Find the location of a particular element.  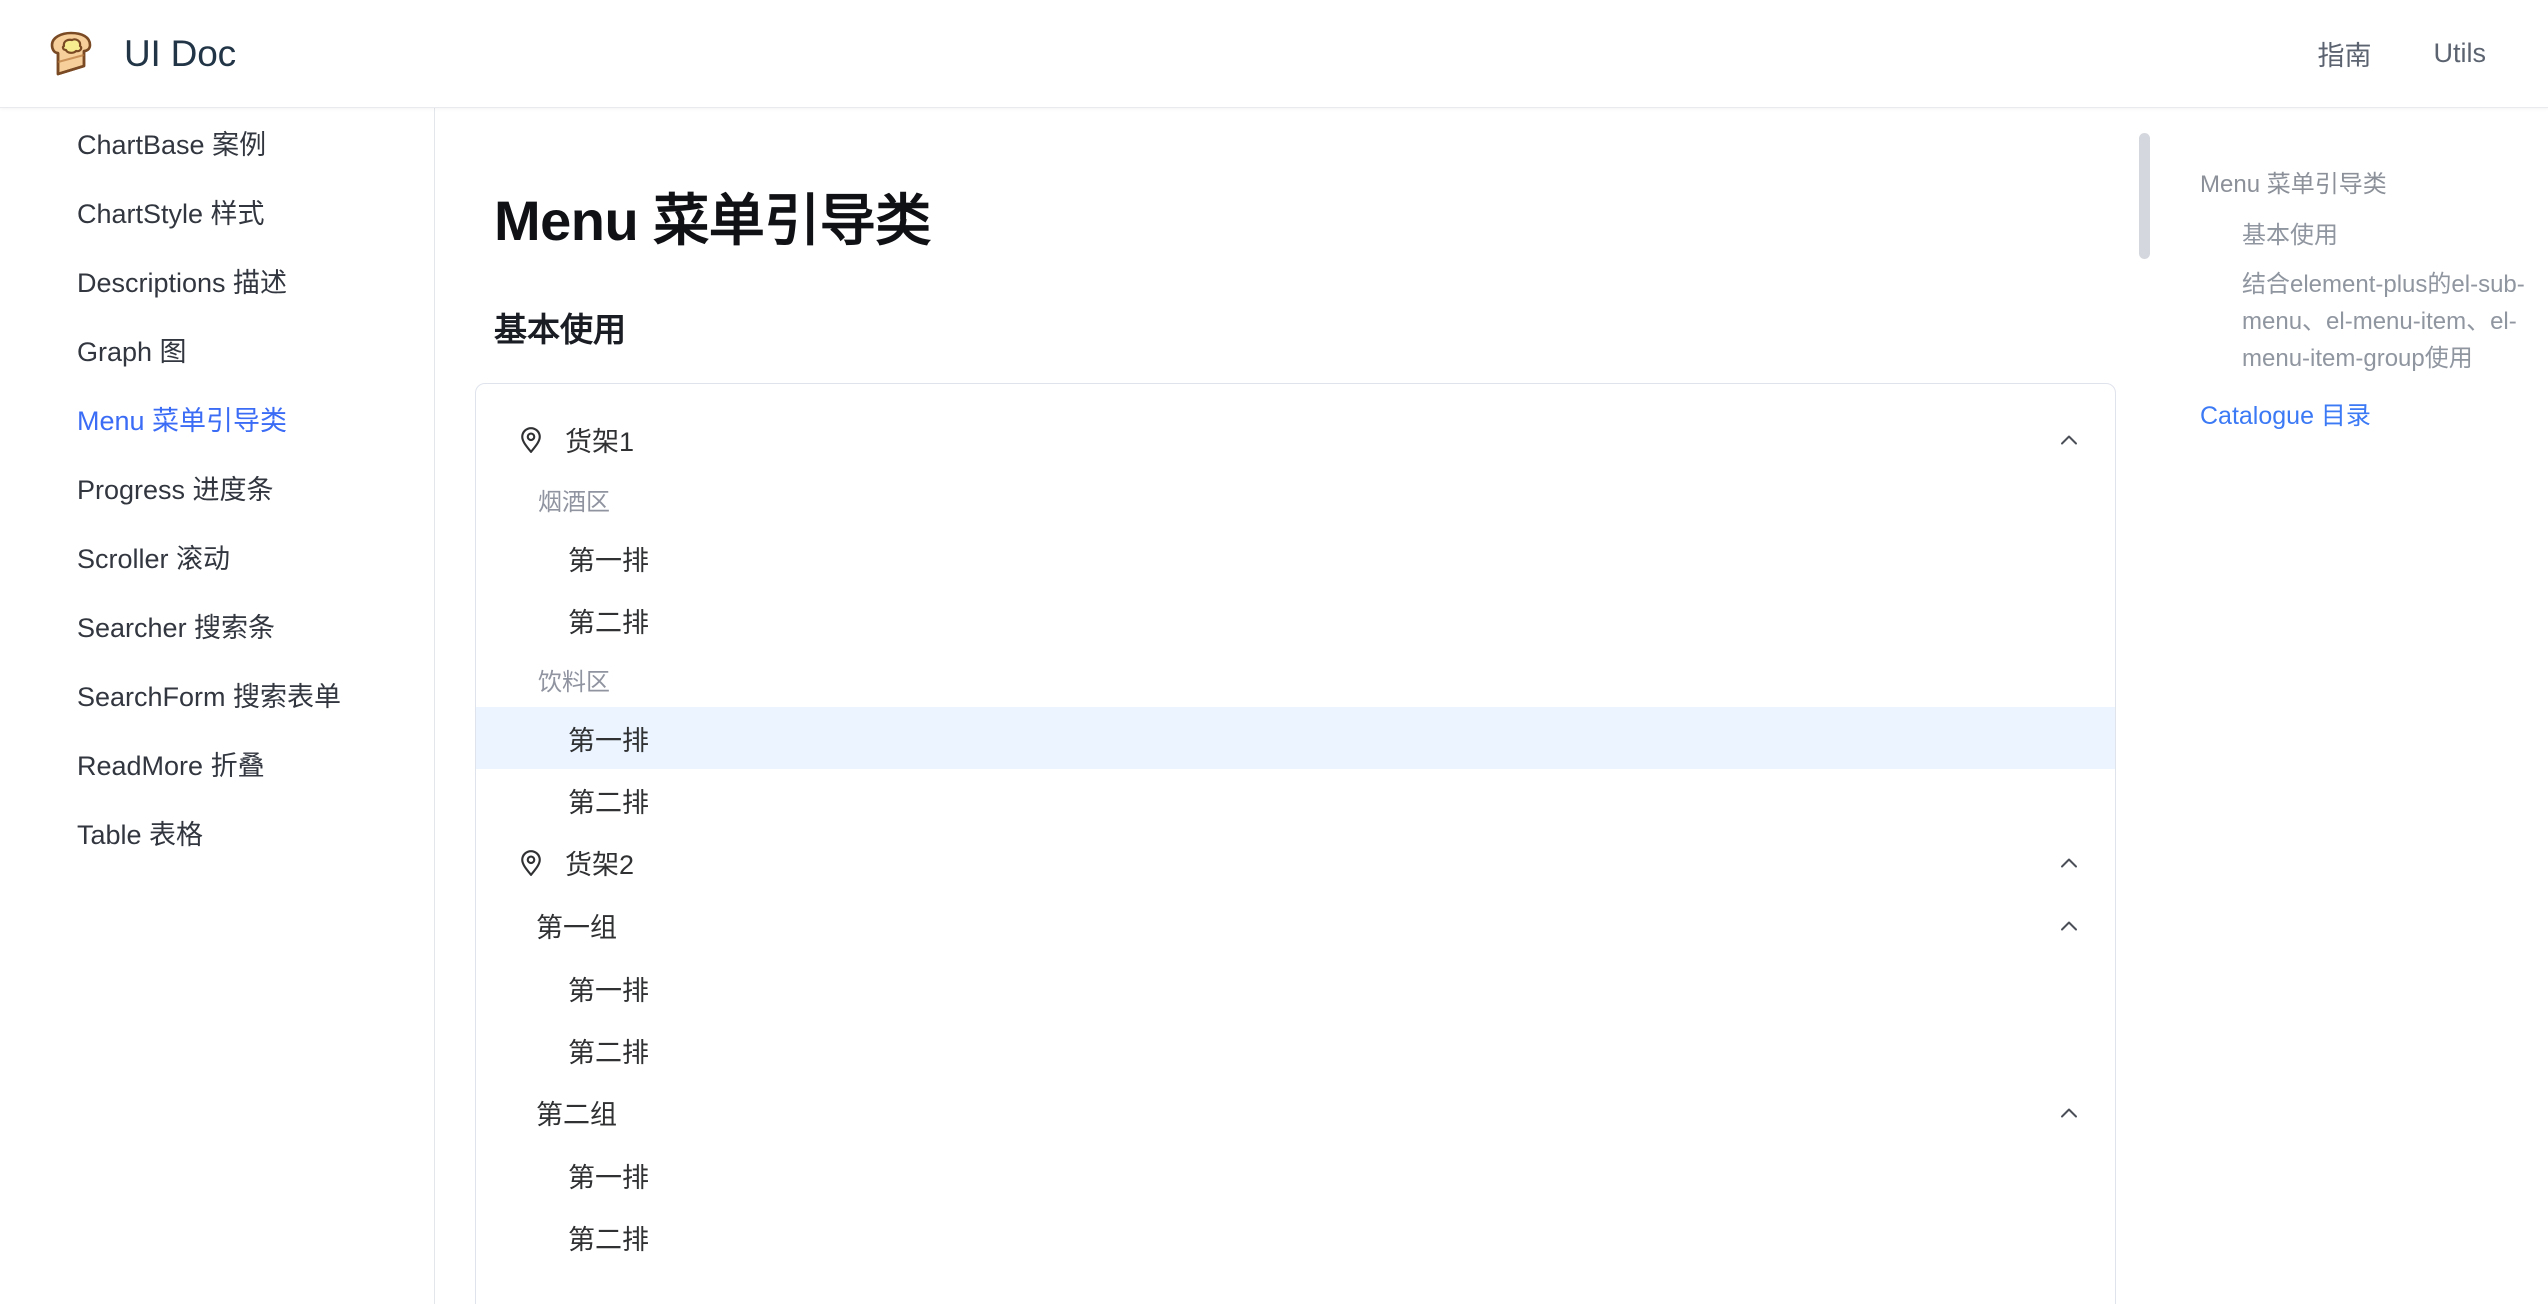

menu-group-title-tobacco: 烟酒区 is located at coordinates (574, 502).